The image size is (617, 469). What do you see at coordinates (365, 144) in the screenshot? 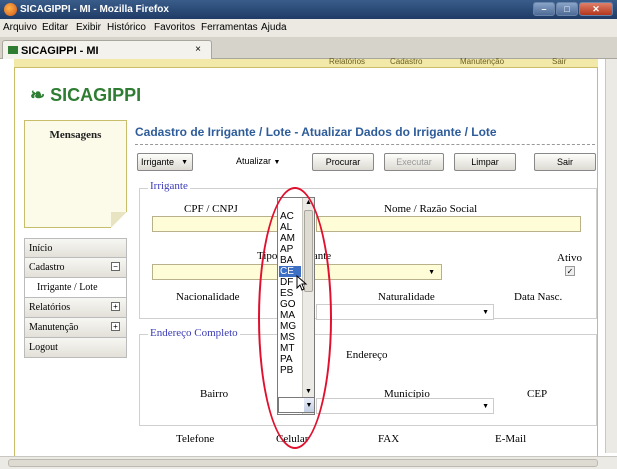
I see `title-divider` at bounding box center [365, 144].